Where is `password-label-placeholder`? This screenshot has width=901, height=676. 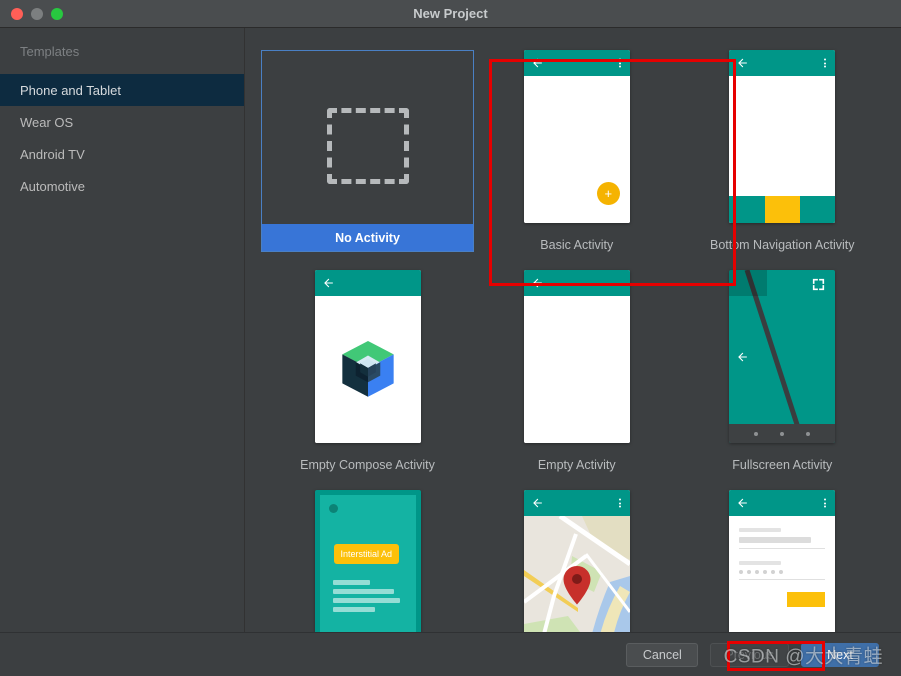
password-label-placeholder is located at coordinates (760, 563).